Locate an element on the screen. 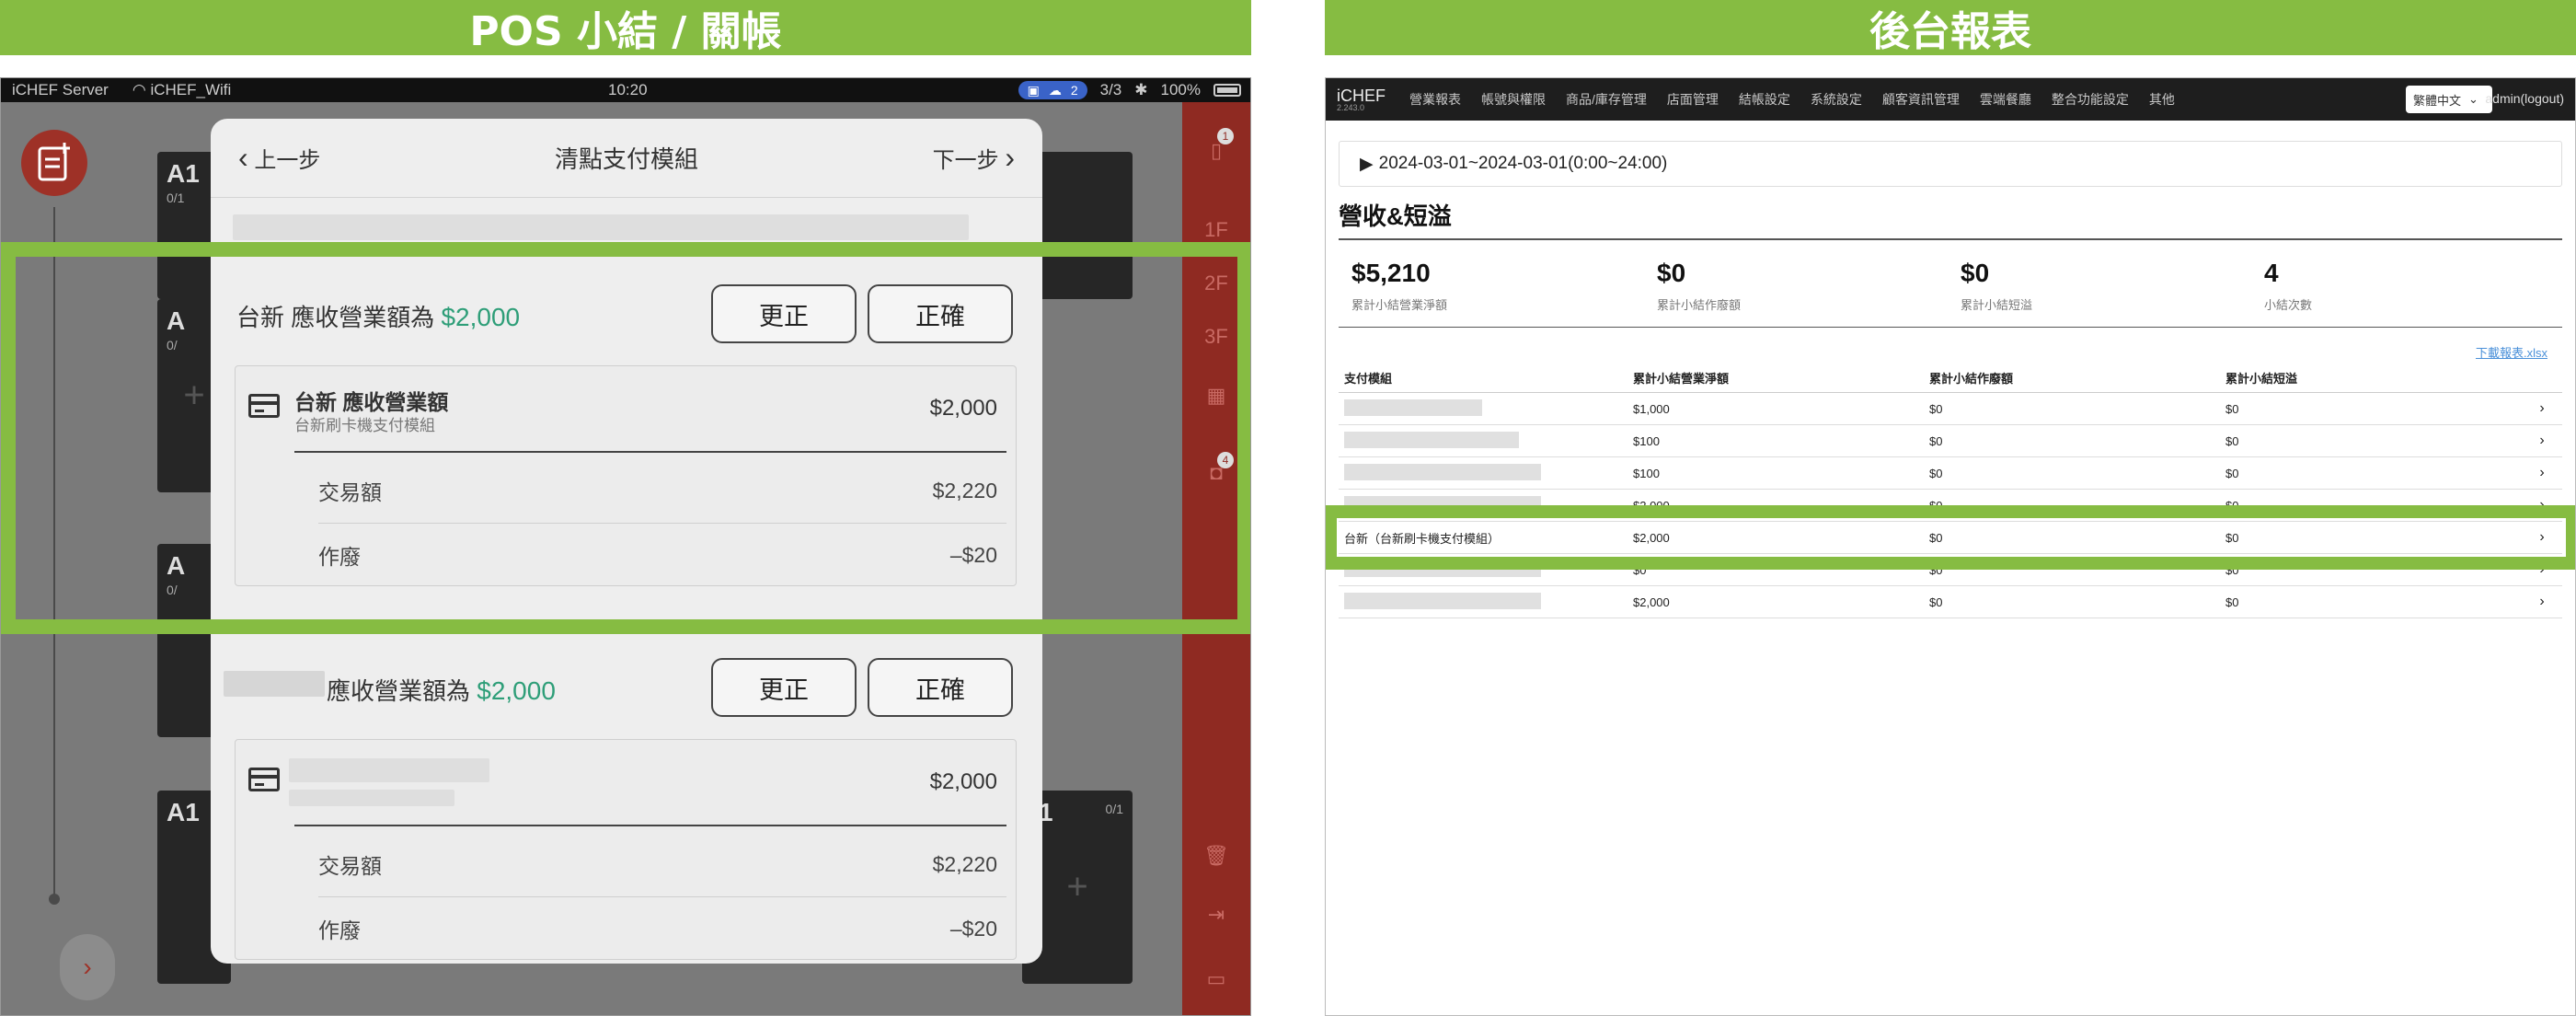 This screenshot has width=2576, height=1016. nav-item: 其他 is located at coordinates (2162, 99).